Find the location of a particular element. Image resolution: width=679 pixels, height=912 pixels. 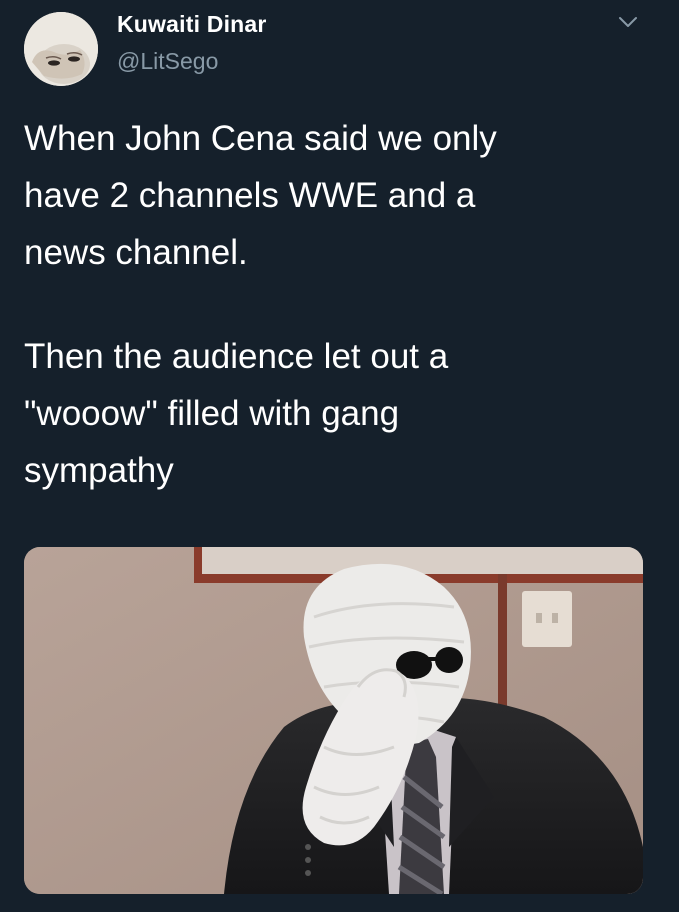

avatar is located at coordinates (61, 49).